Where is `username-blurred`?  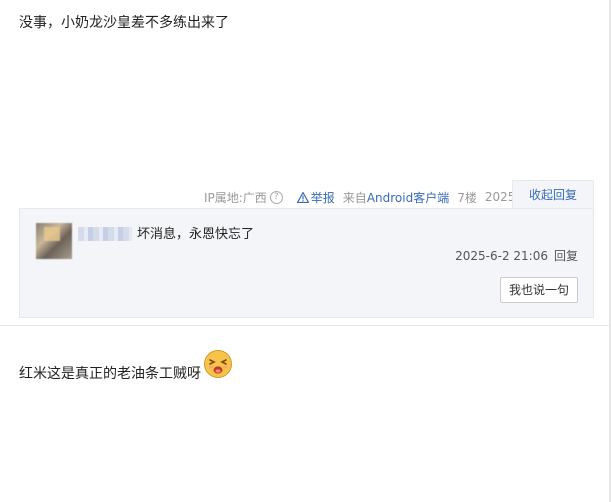 username-blurred is located at coordinates (105, 234).